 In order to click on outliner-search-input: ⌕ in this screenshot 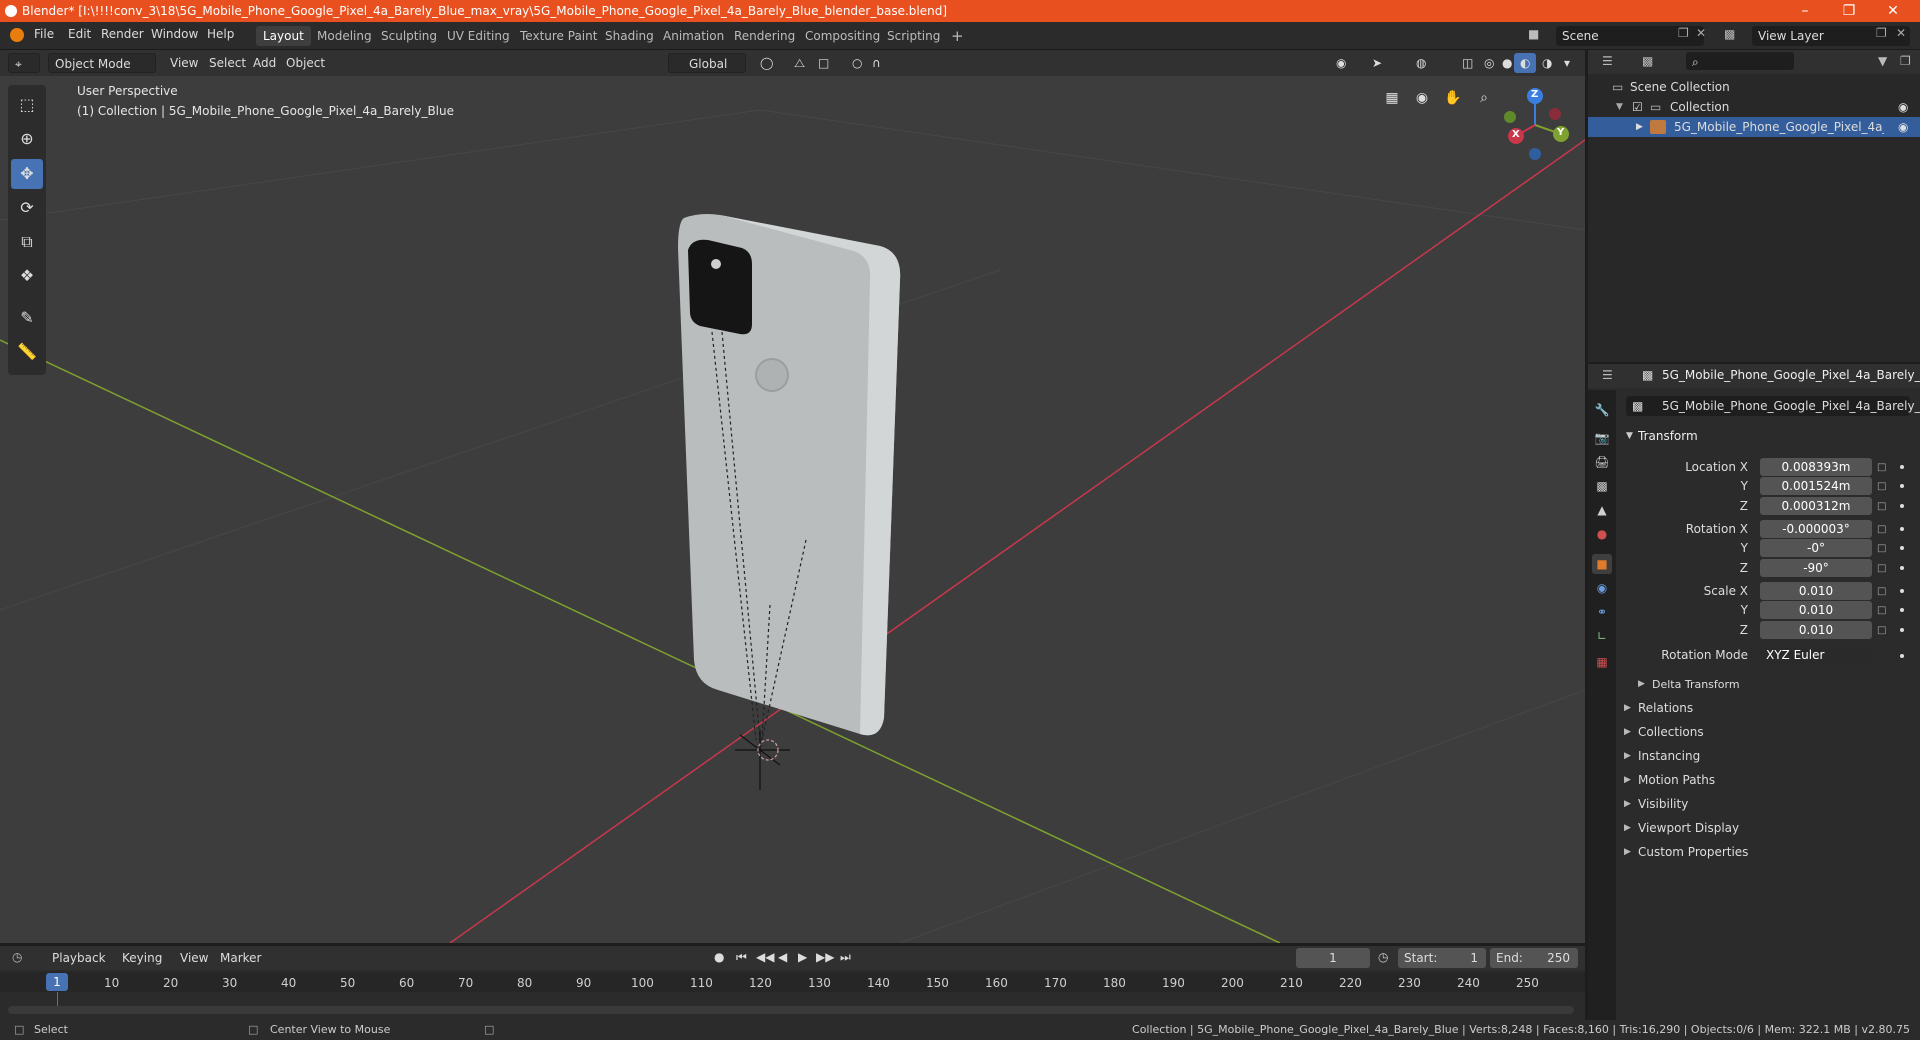, I will do `click(1740, 61)`.